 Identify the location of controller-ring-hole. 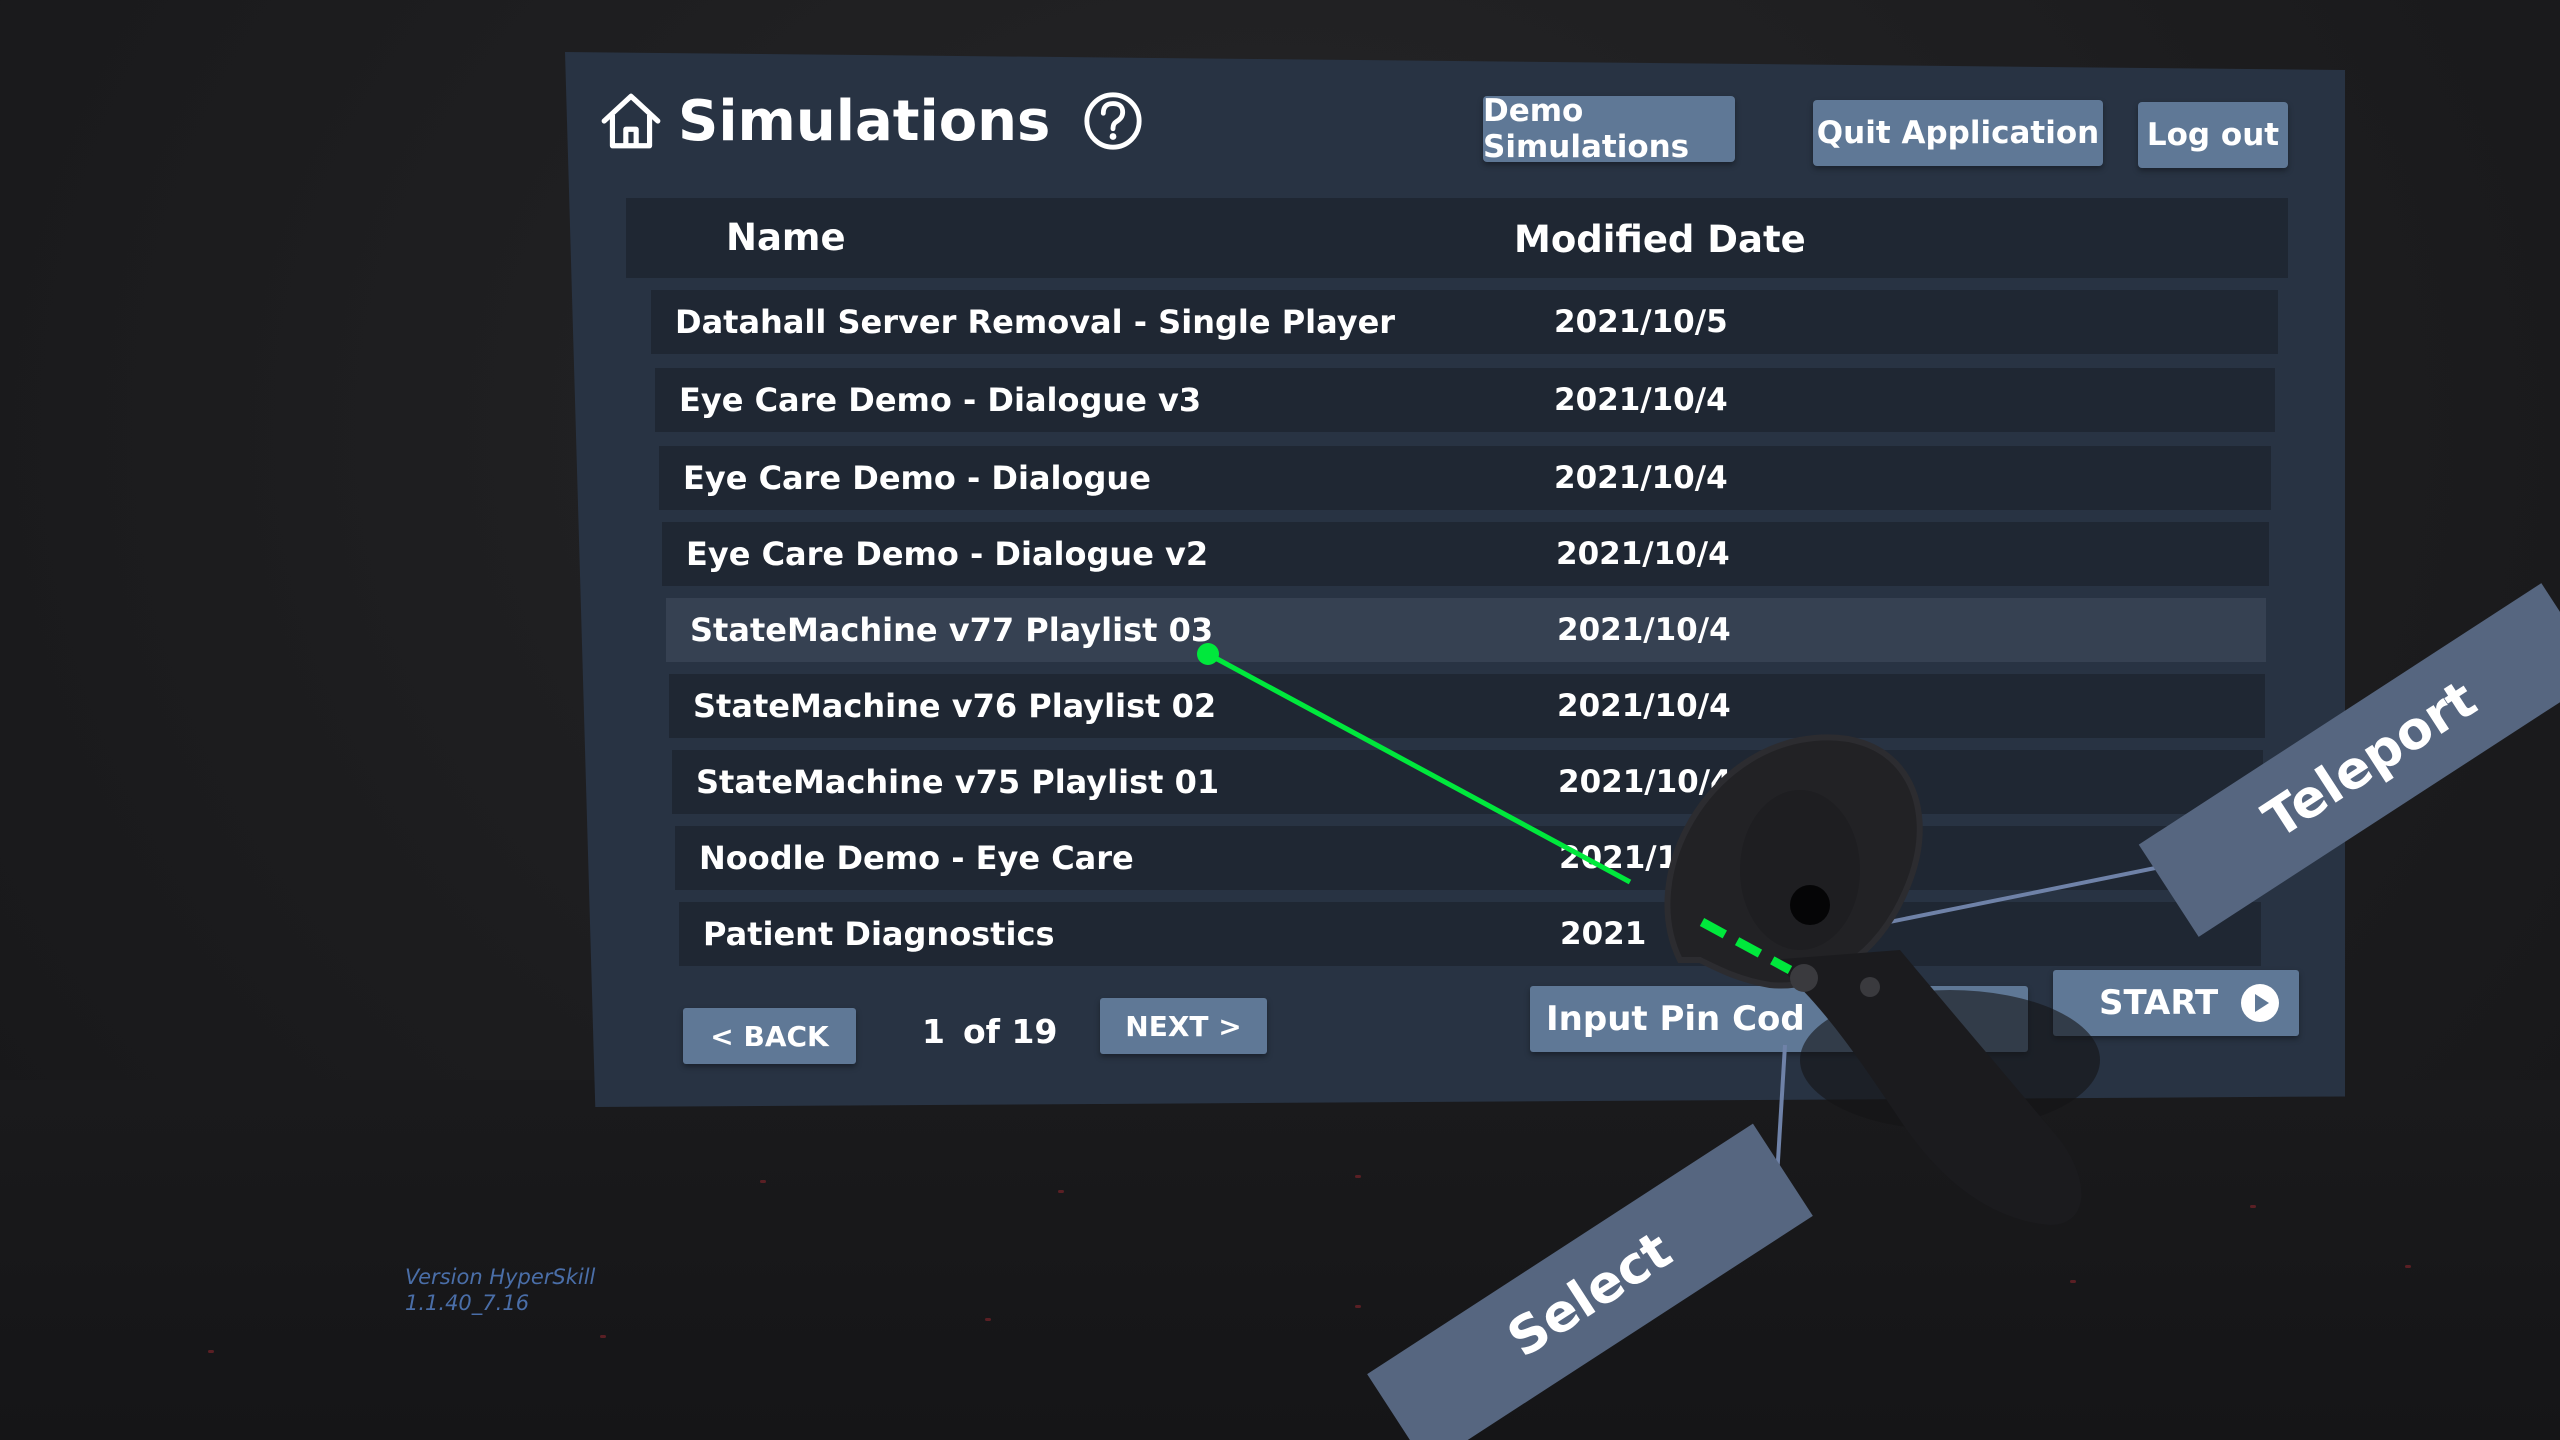
(1800, 870).